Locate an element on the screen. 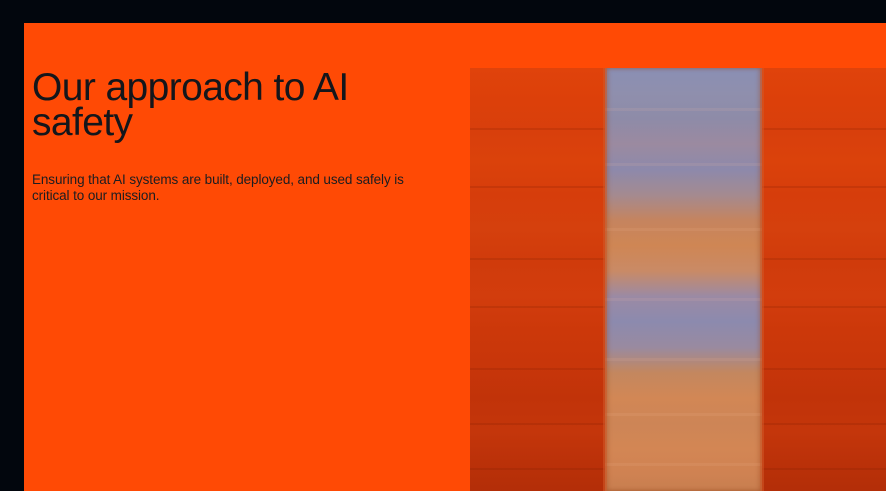 This screenshot has height=491, width=886. page-title: Our approach to AI safety is located at coordinates (190, 105).